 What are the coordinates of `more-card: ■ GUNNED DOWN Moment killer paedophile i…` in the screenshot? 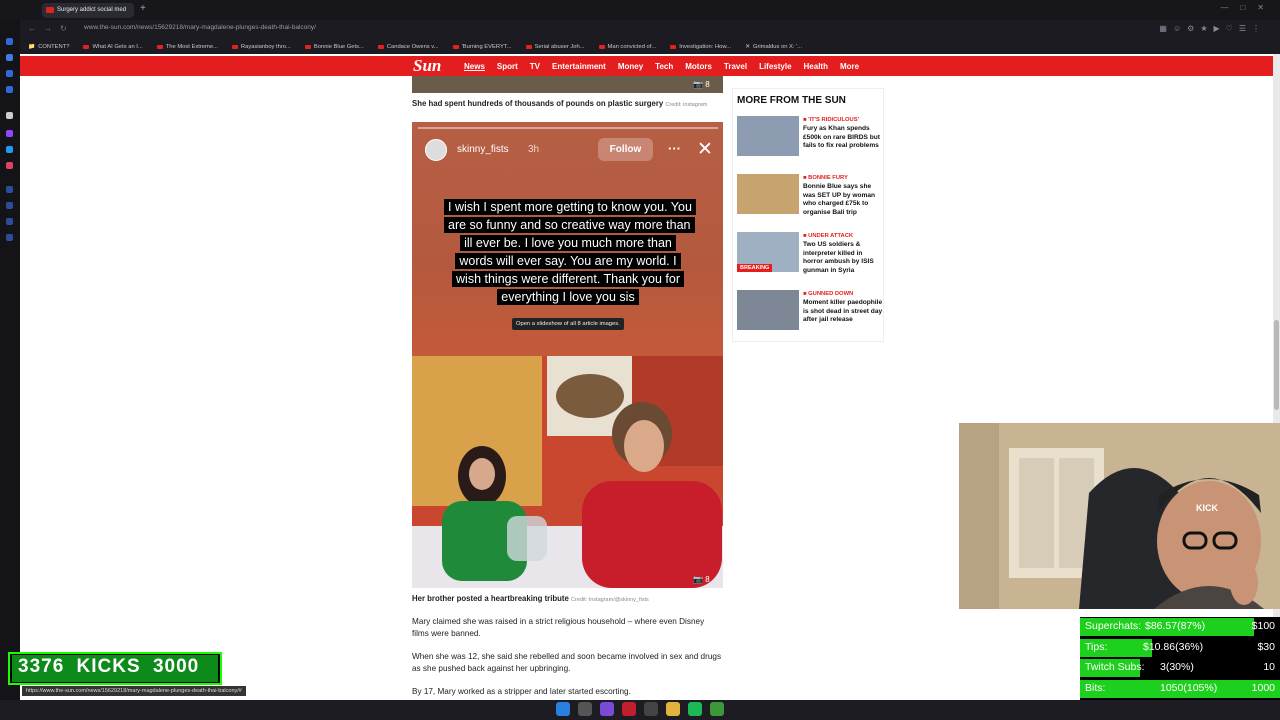 It's located at (809, 315).